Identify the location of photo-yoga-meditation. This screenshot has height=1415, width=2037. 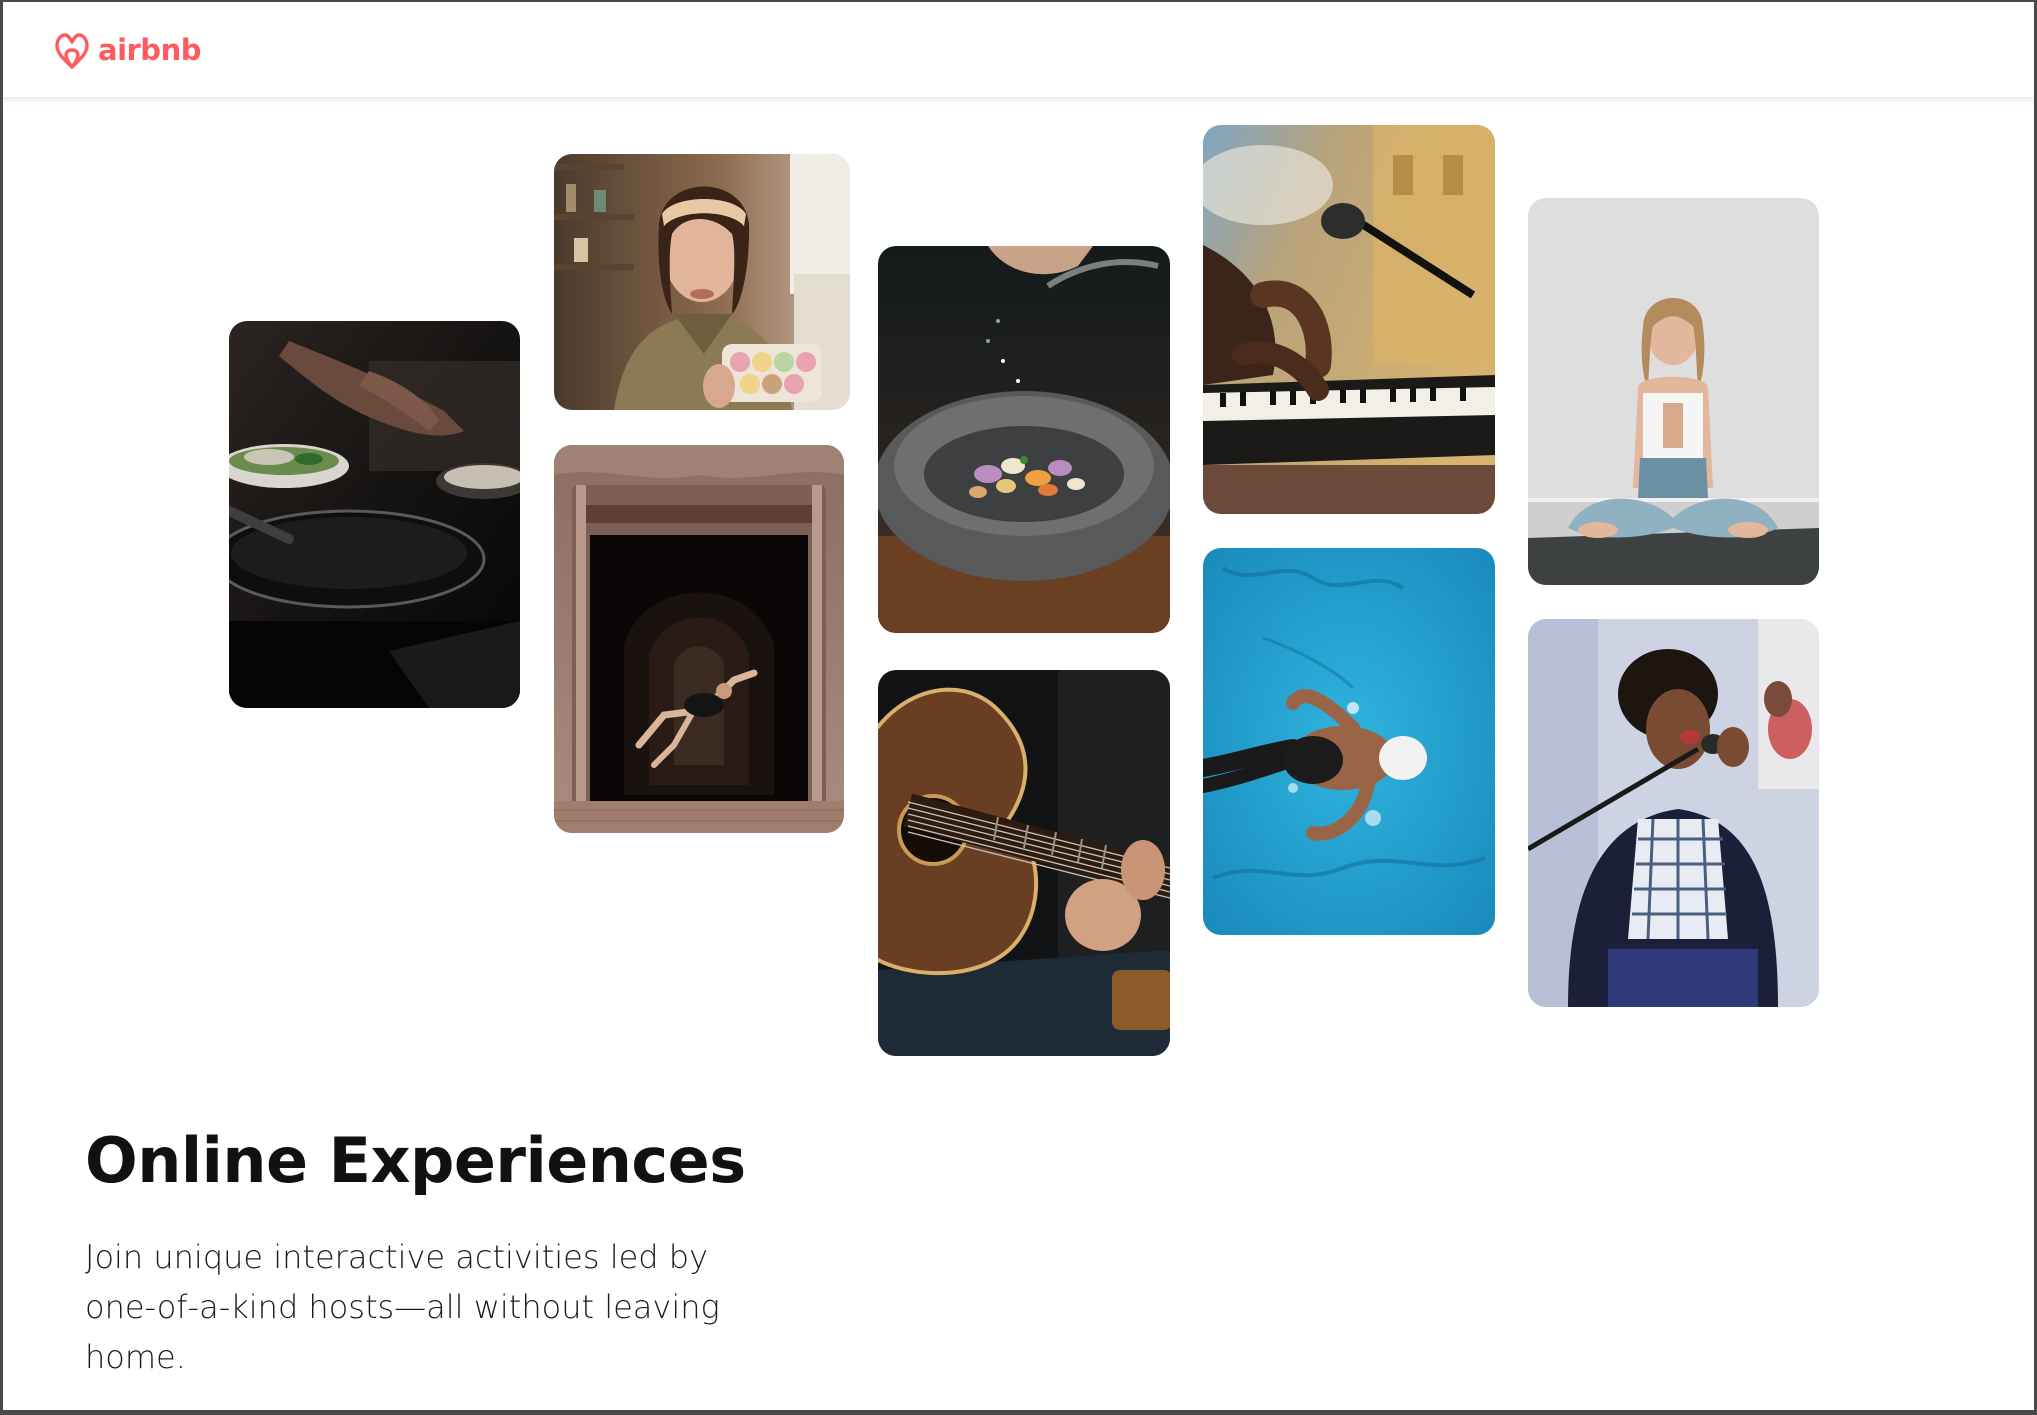
(1673, 391).